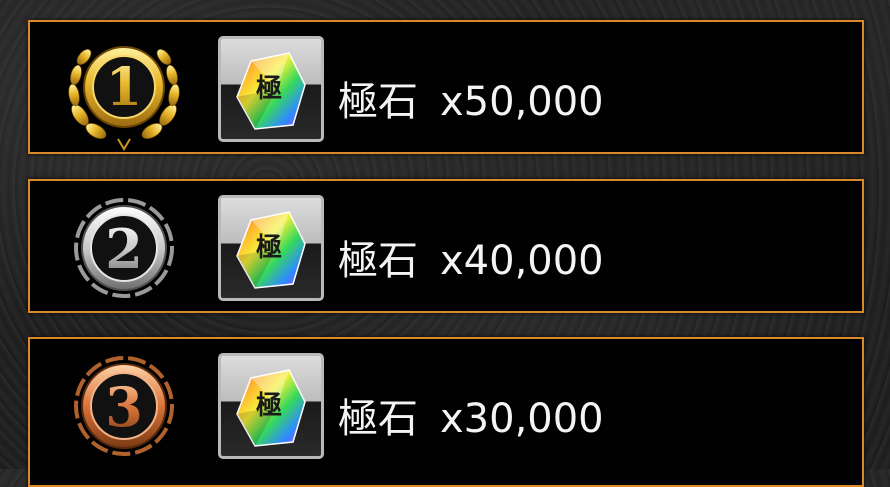  I want to click on silver-medal-icon: 2, so click(124, 248).